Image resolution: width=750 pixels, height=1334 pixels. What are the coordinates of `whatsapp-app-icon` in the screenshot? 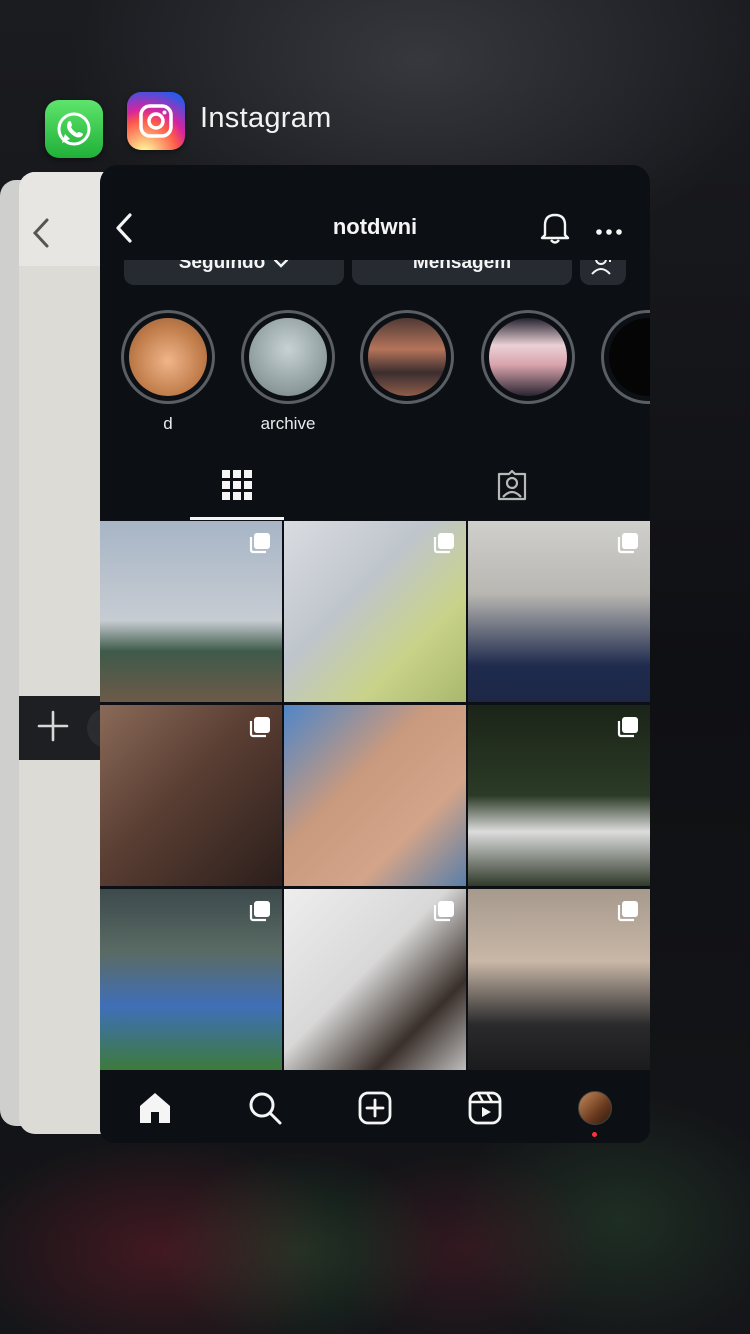 It's located at (74, 129).